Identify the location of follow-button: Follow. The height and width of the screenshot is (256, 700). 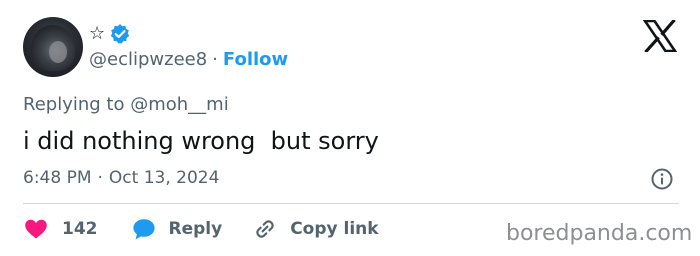
(255, 60).